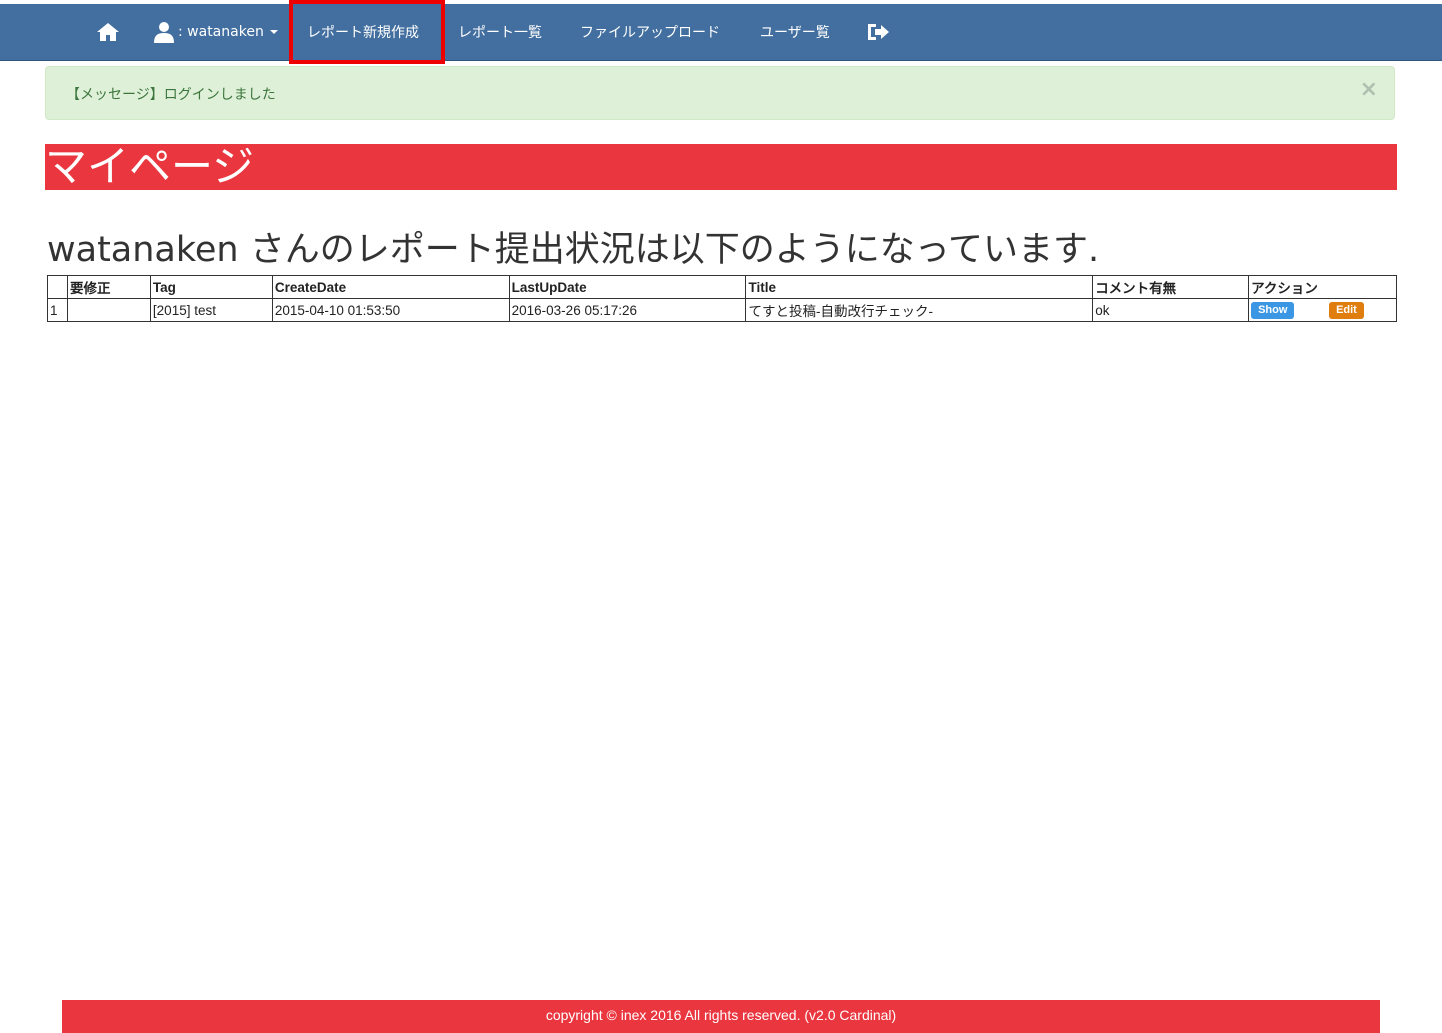  What do you see at coordinates (221, 32) in the screenshot?
I see `user-name-label: : watanaken` at bounding box center [221, 32].